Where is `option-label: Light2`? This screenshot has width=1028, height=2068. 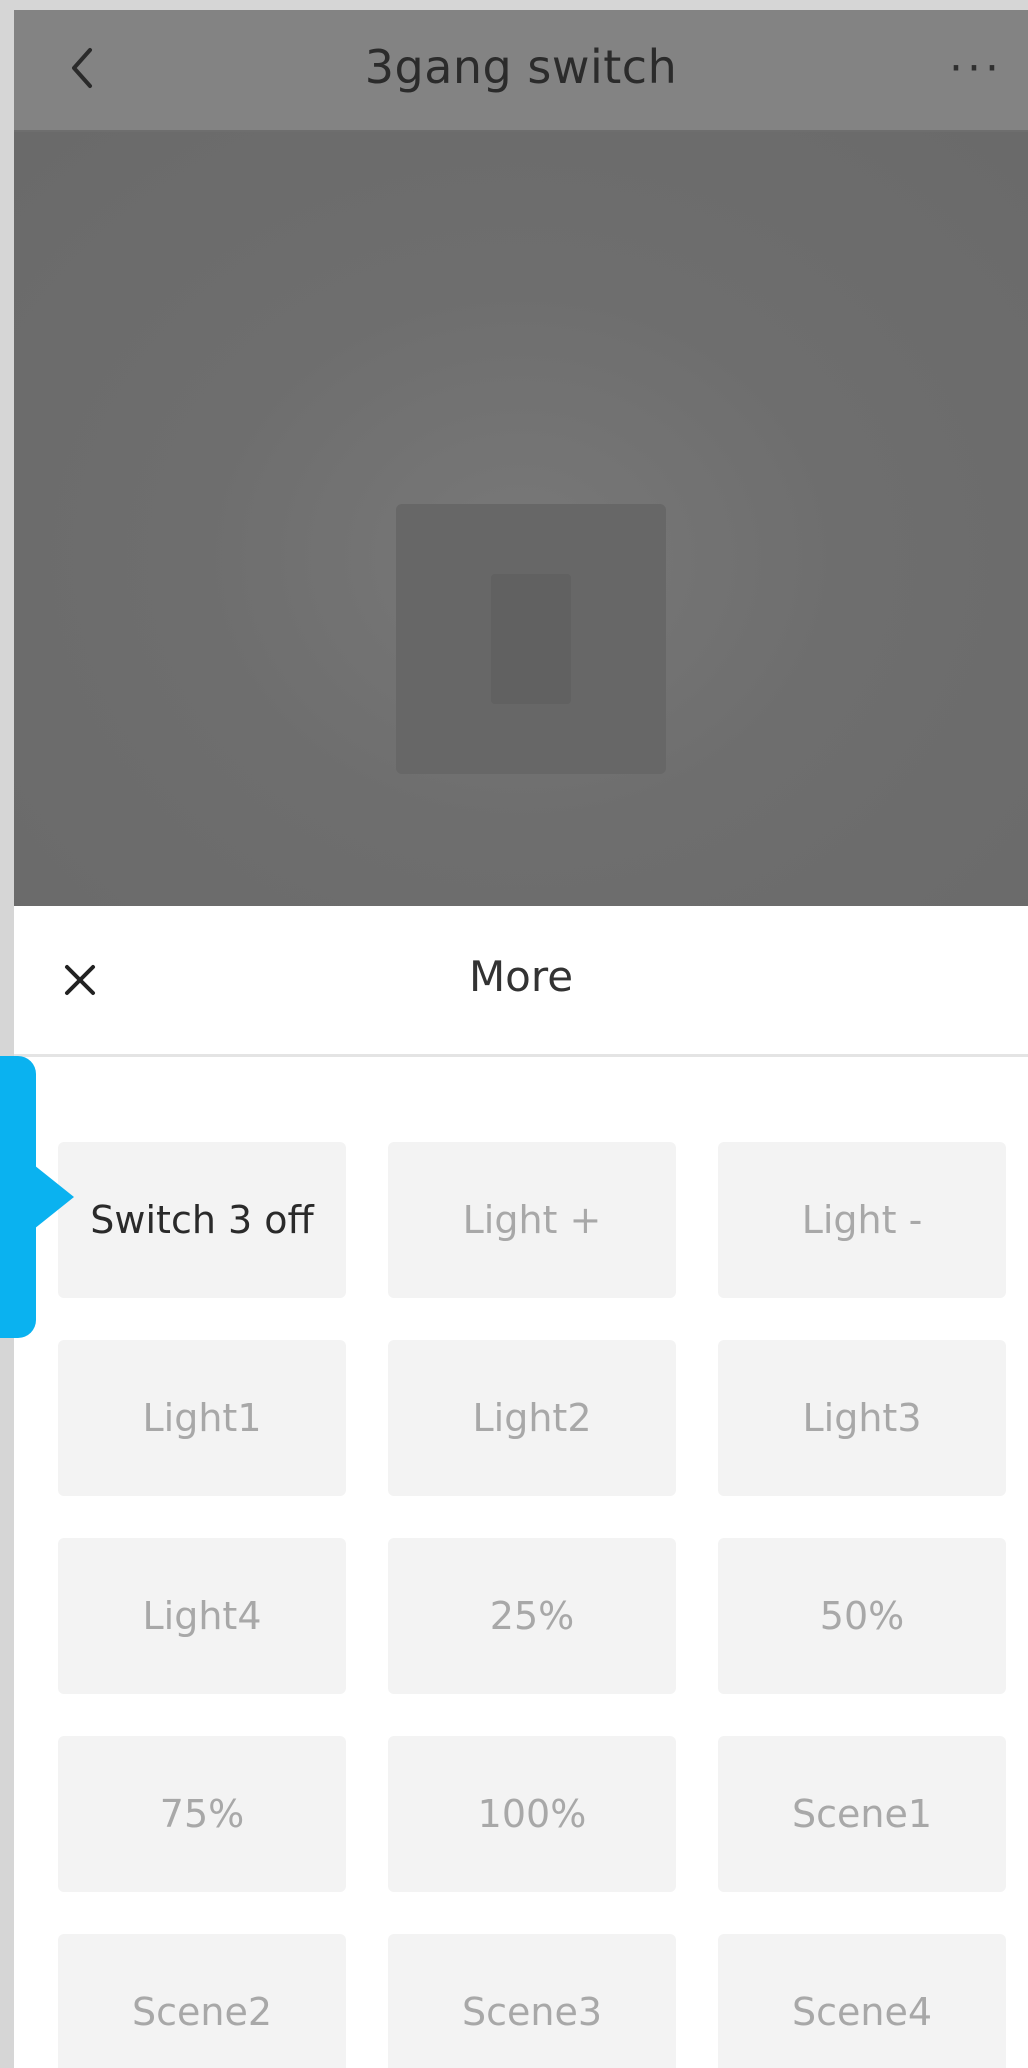
option-label: Light2 is located at coordinates (532, 1418).